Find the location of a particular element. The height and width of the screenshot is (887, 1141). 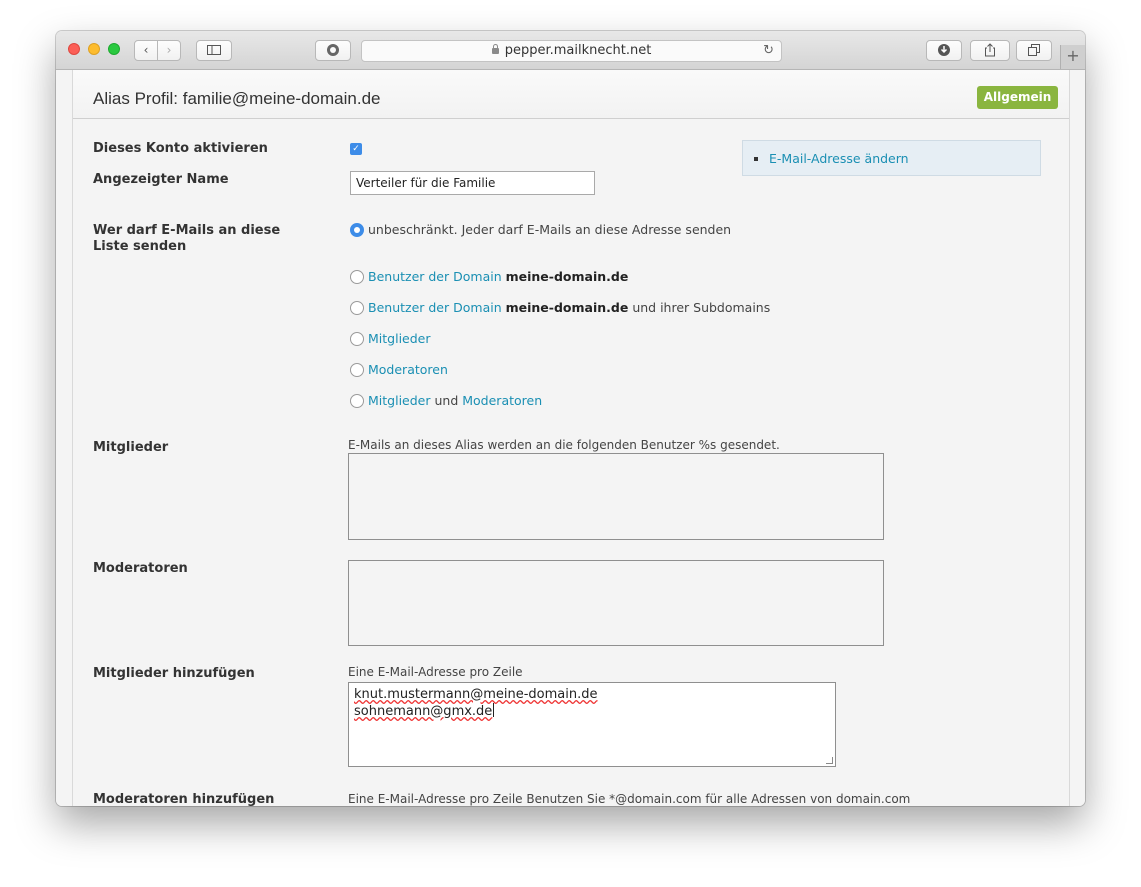

plus-icon: + is located at coordinates (1073, 55).